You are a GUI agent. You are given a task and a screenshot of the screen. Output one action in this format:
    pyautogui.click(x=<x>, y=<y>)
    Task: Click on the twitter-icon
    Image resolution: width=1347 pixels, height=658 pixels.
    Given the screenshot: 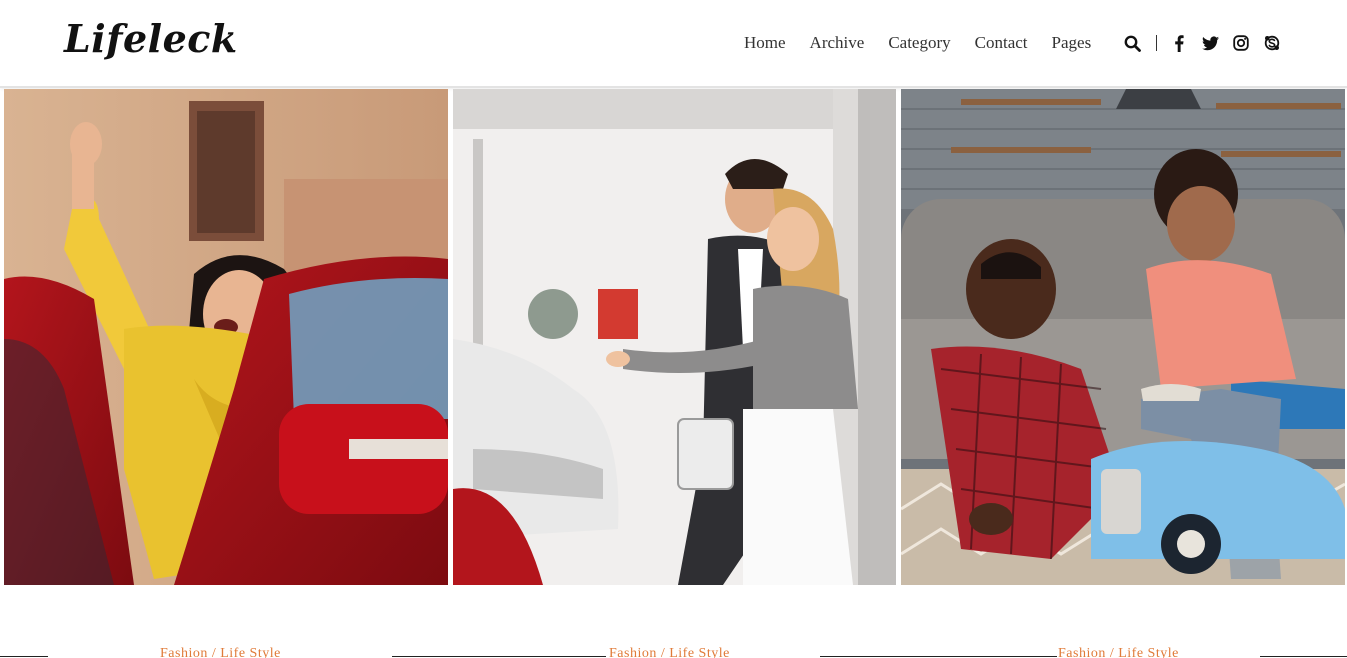 What is the action you would take?
    pyautogui.click(x=1210, y=43)
    